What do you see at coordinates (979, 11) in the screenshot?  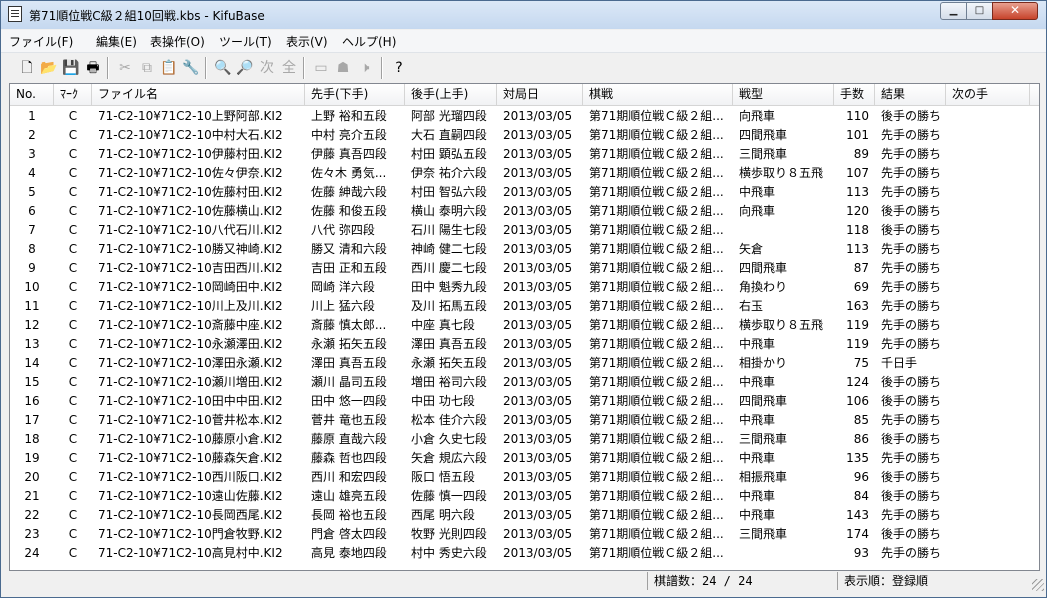 I see `maximize-button: □` at bounding box center [979, 11].